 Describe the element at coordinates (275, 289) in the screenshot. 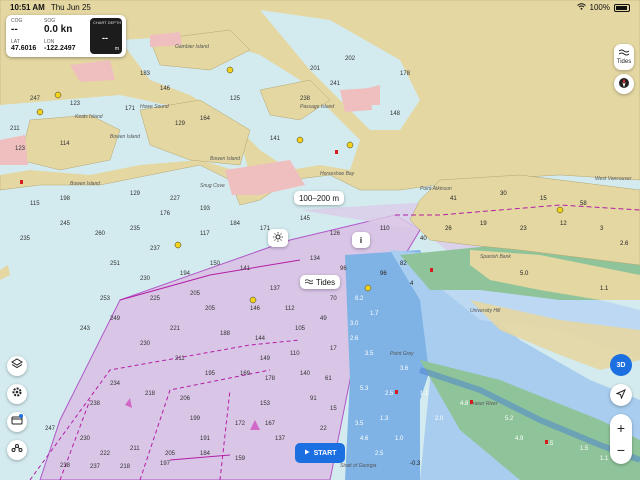

I see `svg-text: 137` at that location.